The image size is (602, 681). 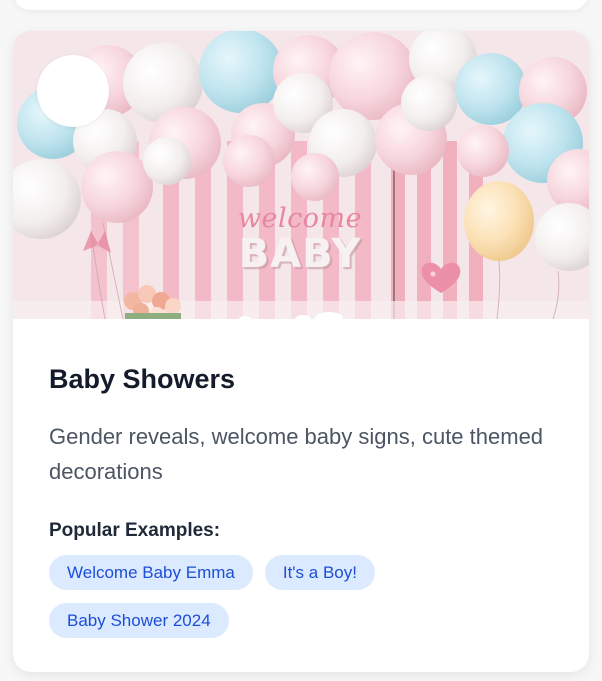 I want to click on examples-label: Popular Examples:, so click(x=135, y=530).